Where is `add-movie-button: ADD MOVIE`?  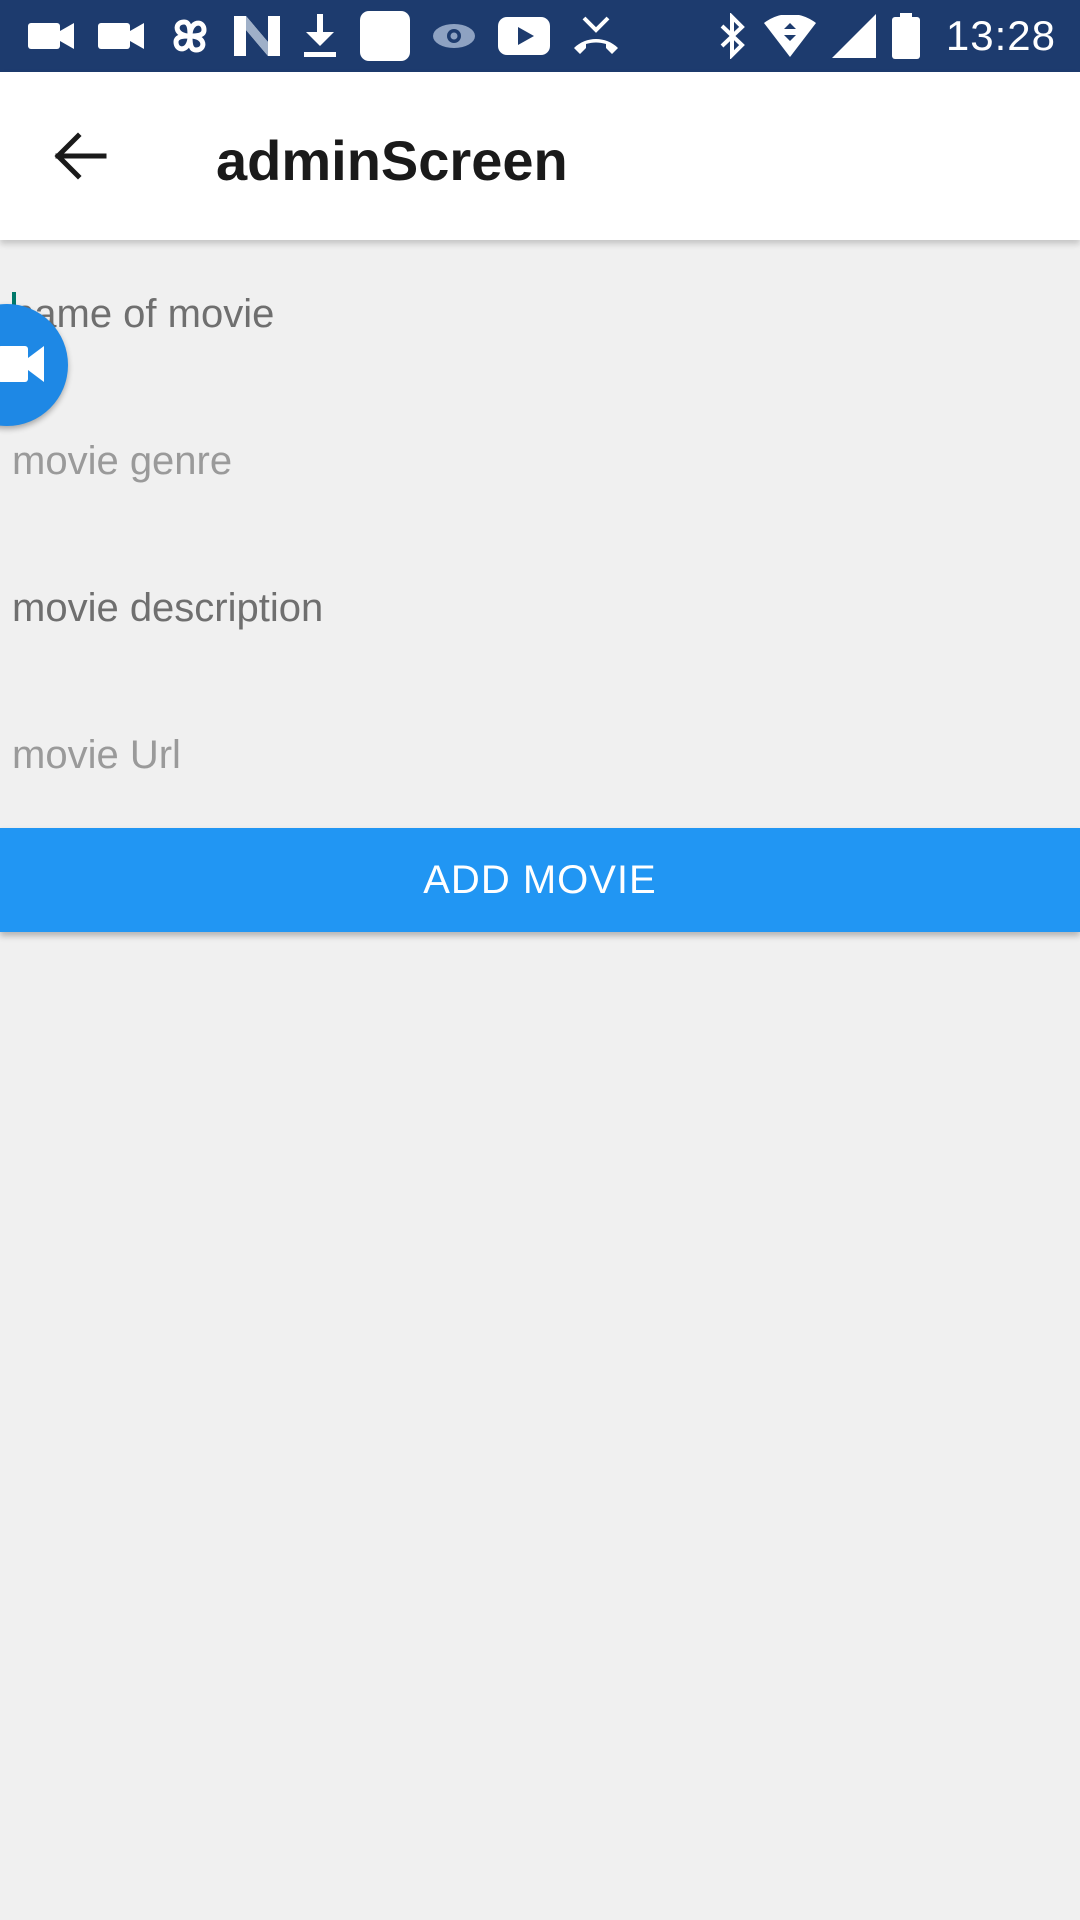 add-movie-button: ADD MOVIE is located at coordinates (540, 880).